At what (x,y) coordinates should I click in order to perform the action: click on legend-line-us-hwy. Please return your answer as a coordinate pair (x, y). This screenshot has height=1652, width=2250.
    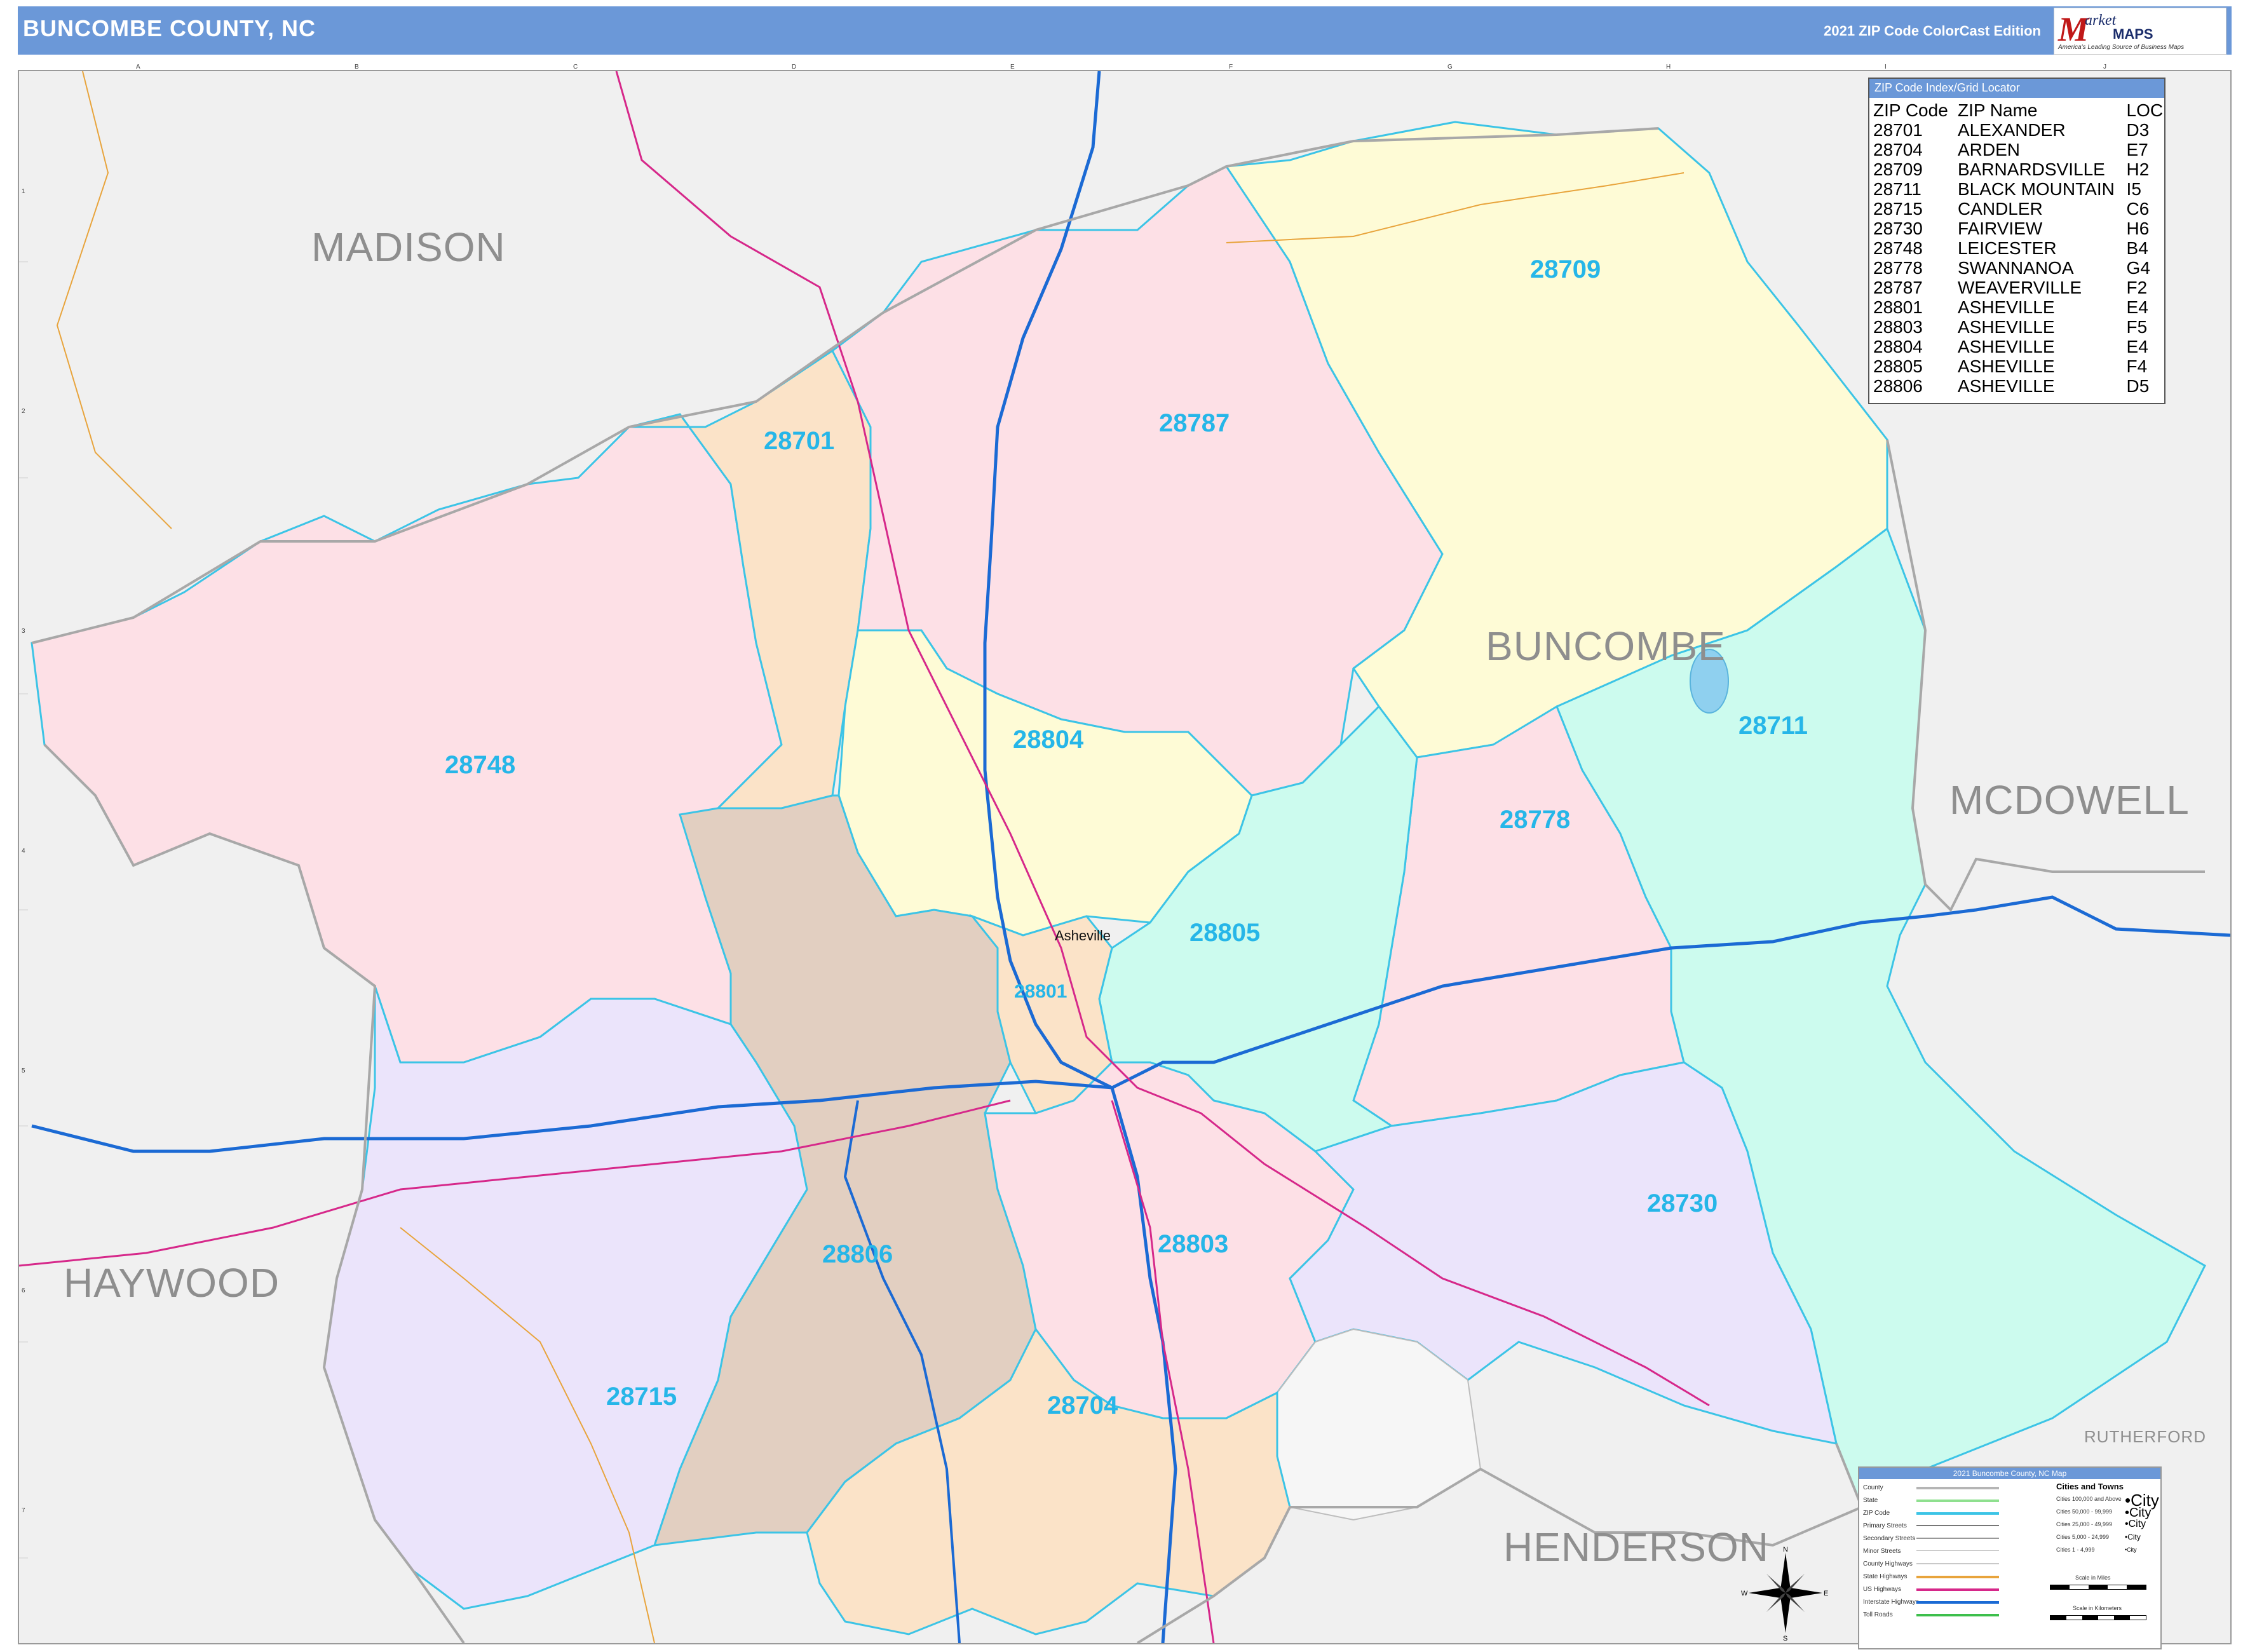
    Looking at the image, I should click on (1957, 1589).